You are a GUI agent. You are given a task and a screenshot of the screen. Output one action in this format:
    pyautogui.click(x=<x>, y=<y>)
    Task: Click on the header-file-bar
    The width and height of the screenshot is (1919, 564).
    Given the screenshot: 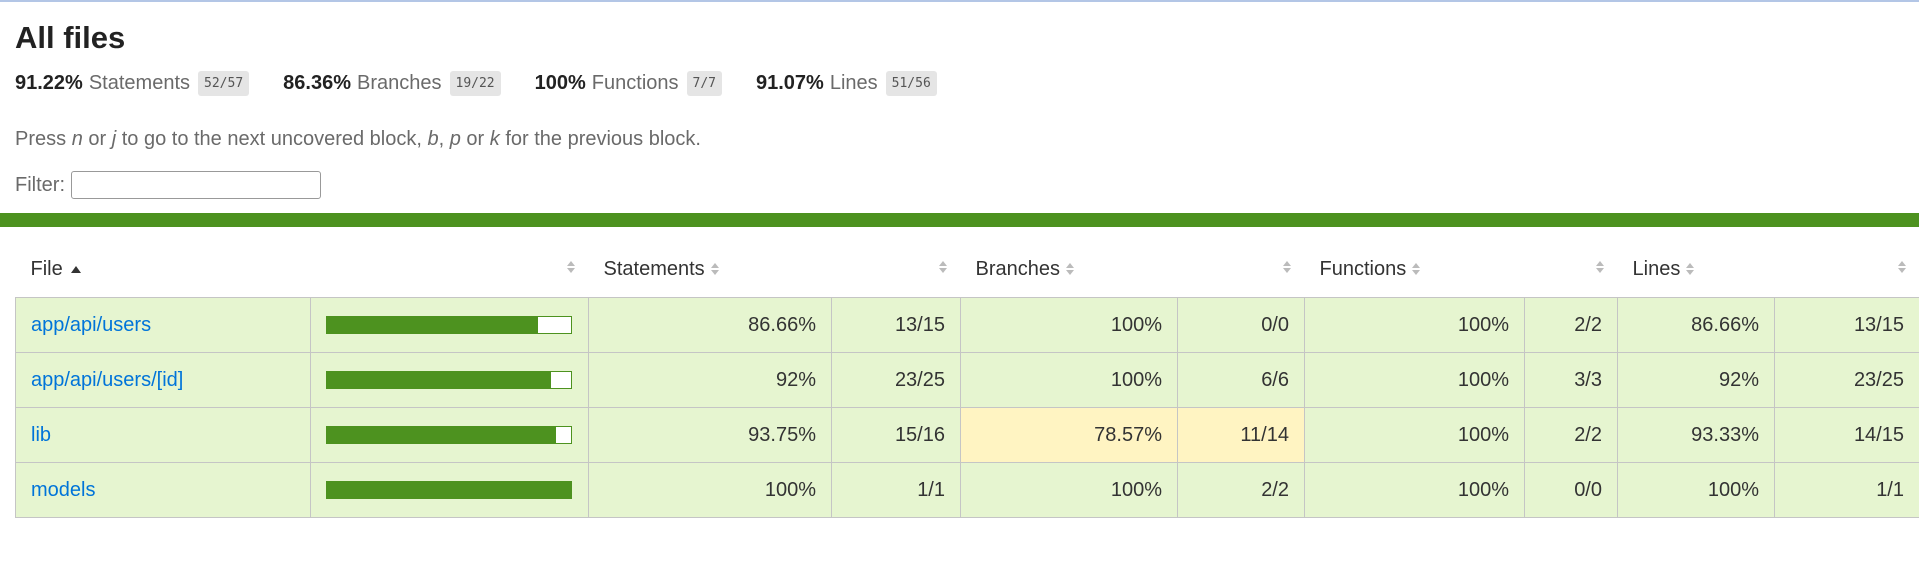 What is the action you would take?
    pyautogui.click(x=450, y=269)
    